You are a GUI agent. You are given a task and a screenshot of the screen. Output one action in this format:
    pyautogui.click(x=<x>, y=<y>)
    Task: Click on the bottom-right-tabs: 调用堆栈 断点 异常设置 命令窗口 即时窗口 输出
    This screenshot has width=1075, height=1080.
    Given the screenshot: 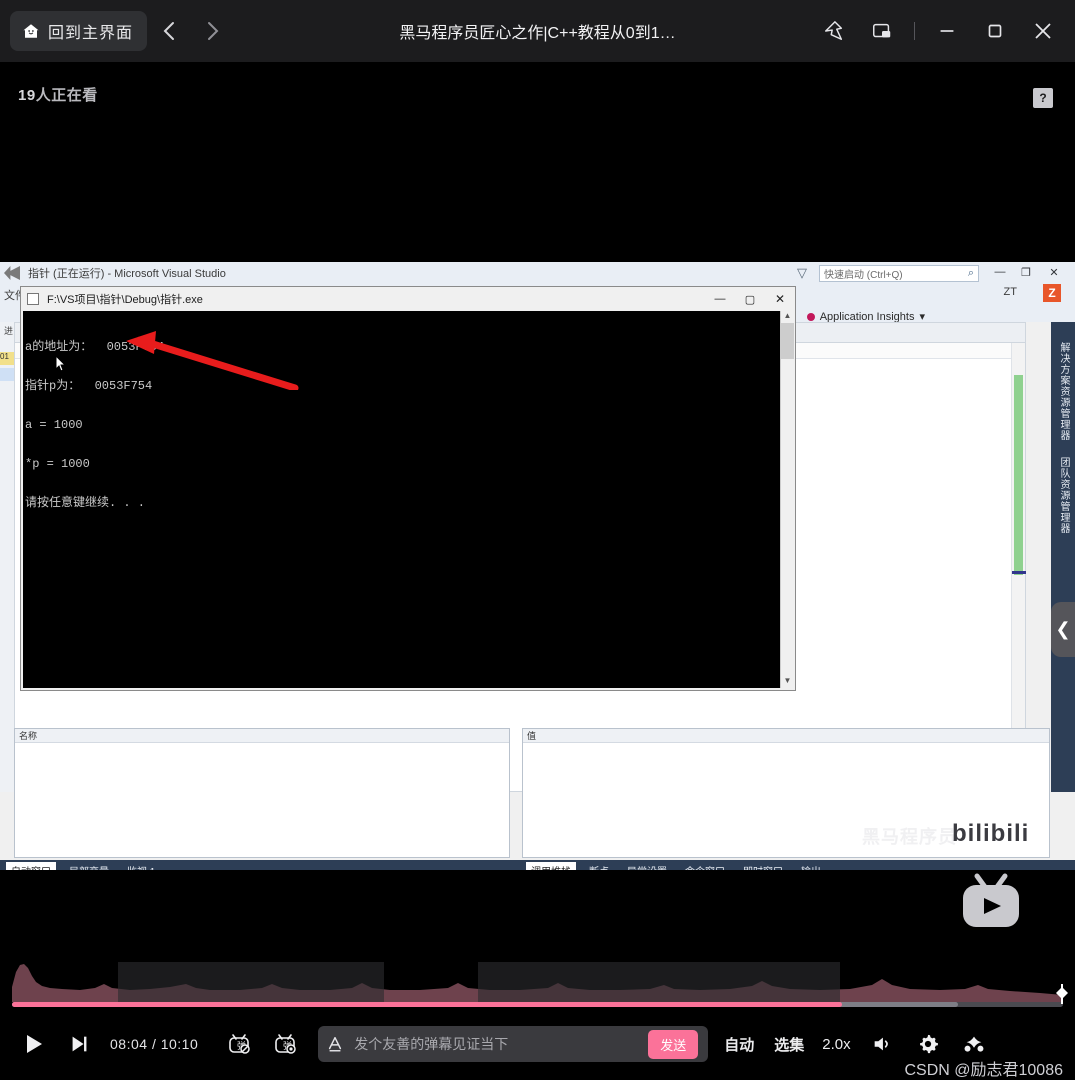 What is the action you would take?
    pyautogui.click(x=676, y=866)
    